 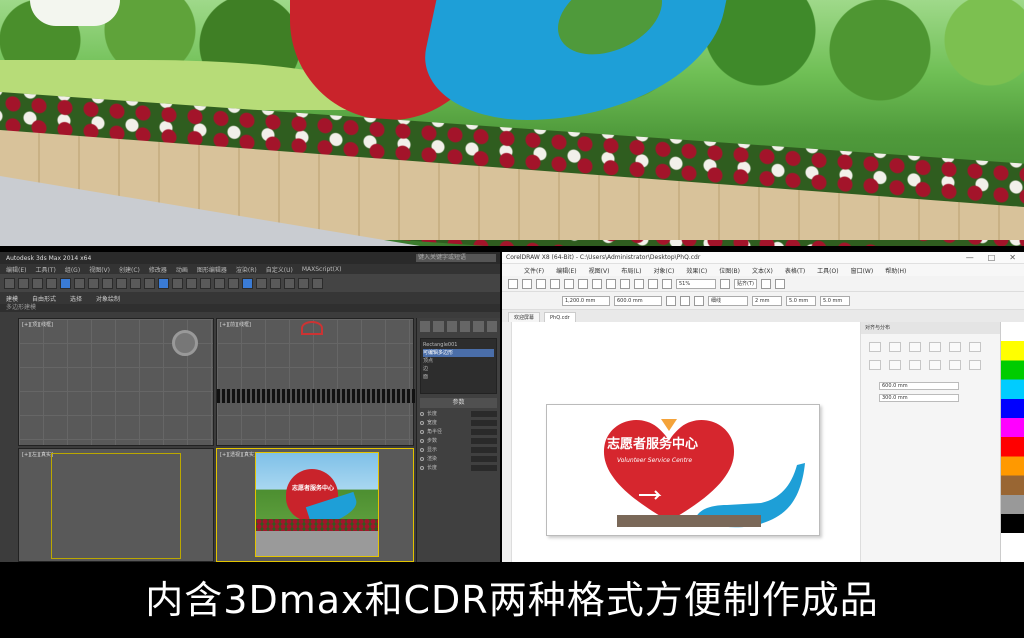 I want to click on viewport-label: [+][顶][线框], so click(x=37, y=324).